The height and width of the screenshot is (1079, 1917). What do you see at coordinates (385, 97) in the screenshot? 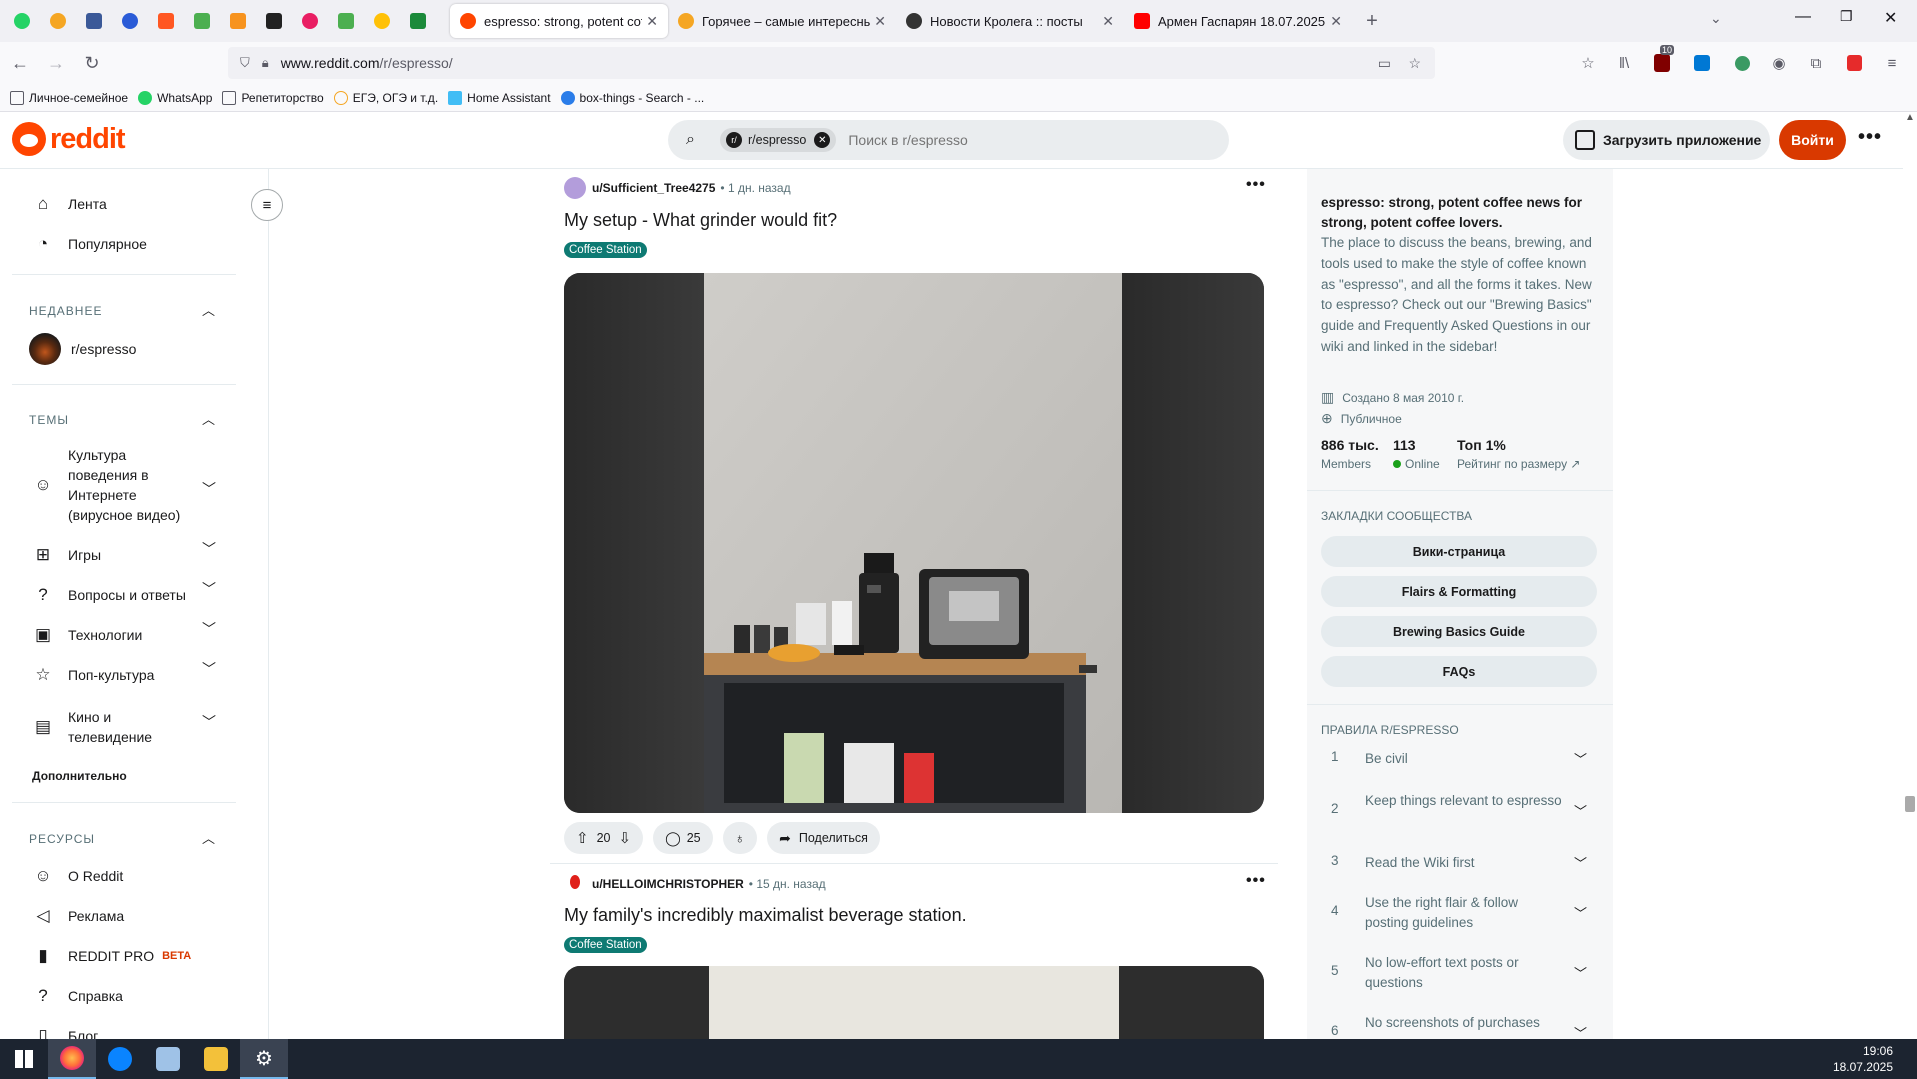
I see `bookmark-ege: ЕГЭ, ОГЭ и т.д.` at bounding box center [385, 97].